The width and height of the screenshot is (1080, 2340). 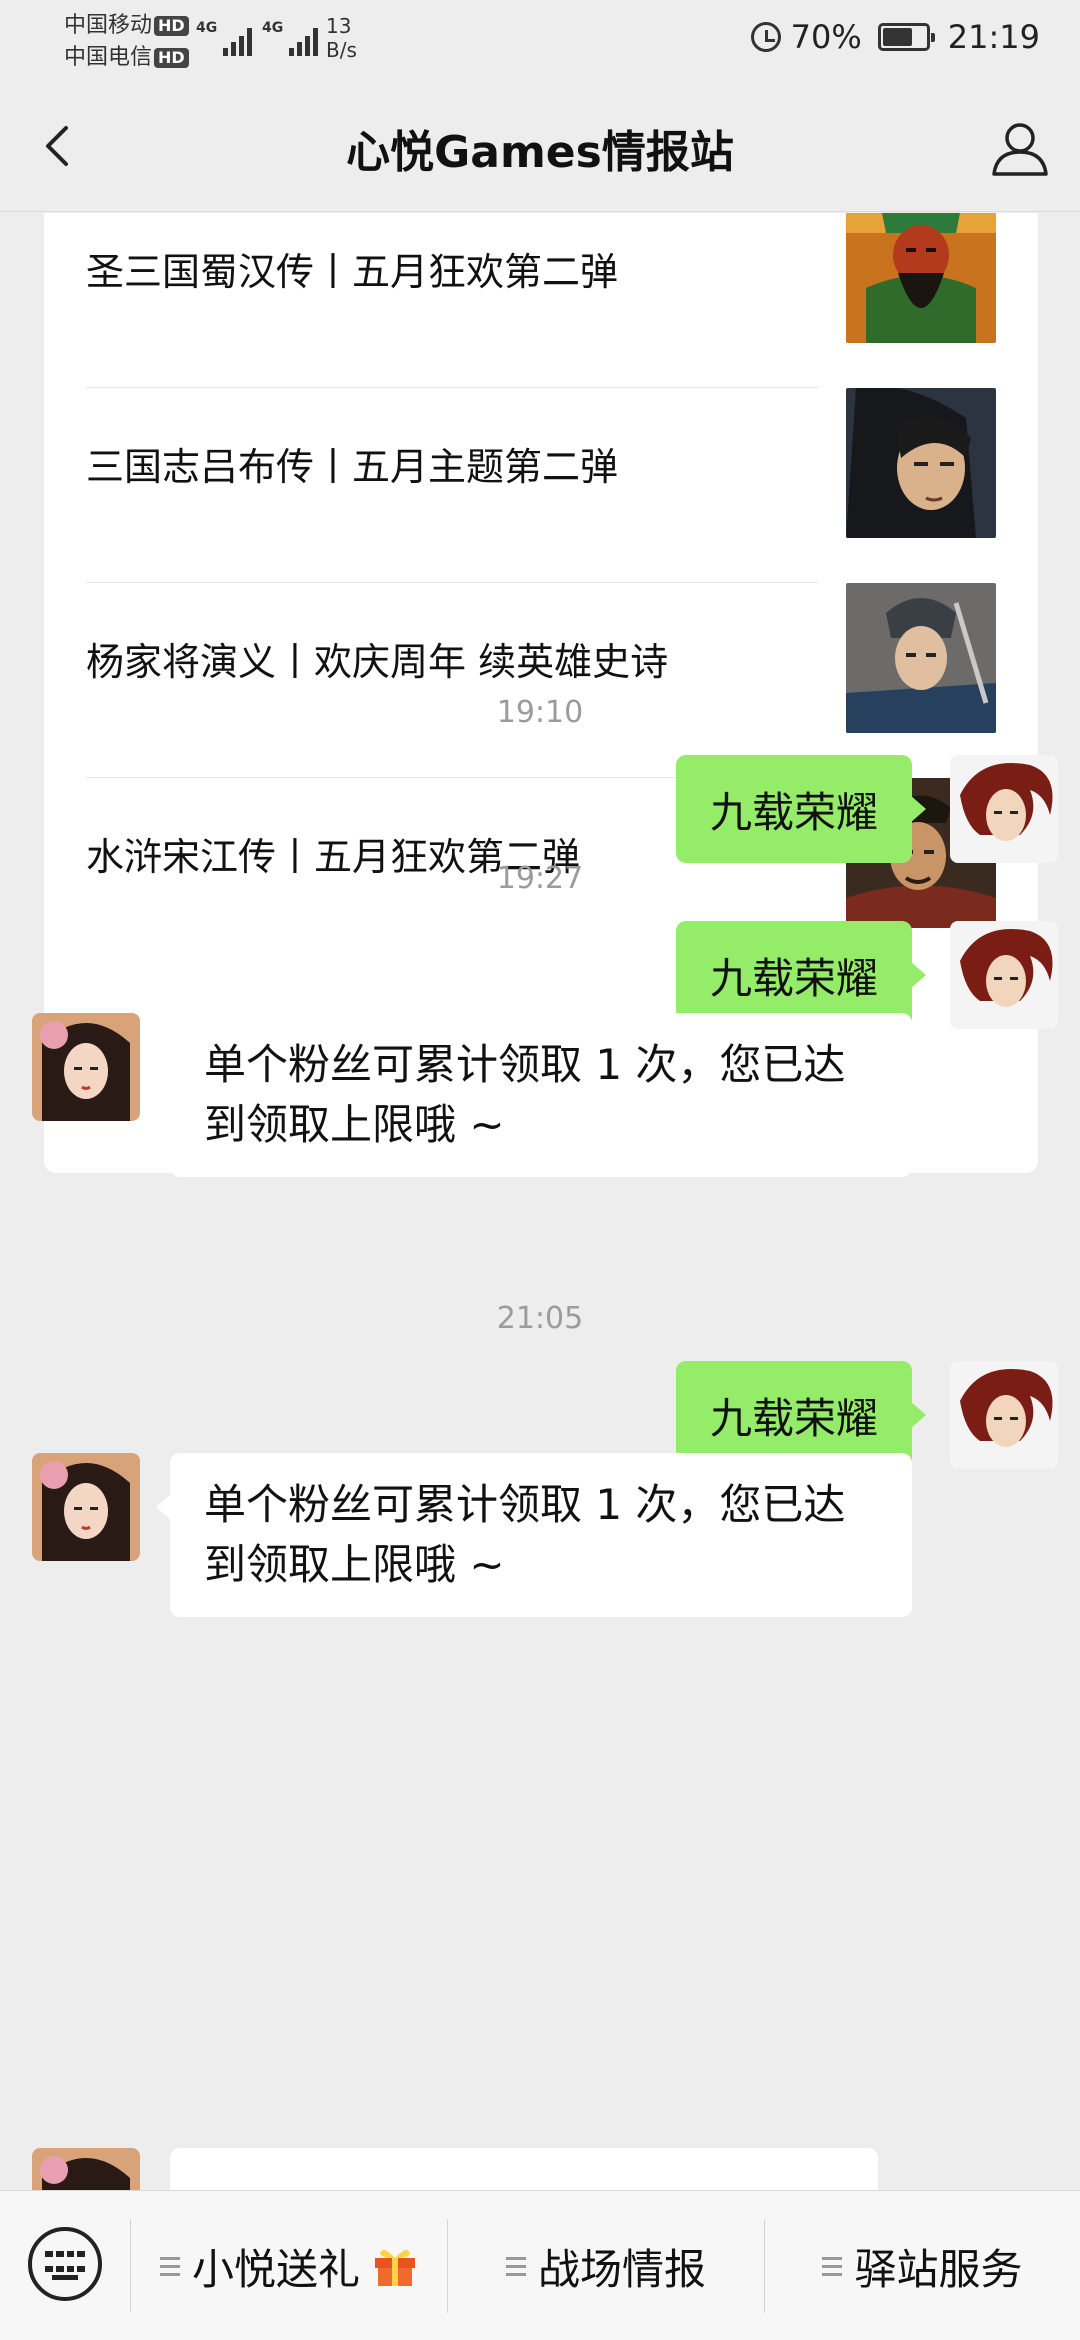 What do you see at coordinates (395, 2267) in the screenshot?
I see `gift-icon` at bounding box center [395, 2267].